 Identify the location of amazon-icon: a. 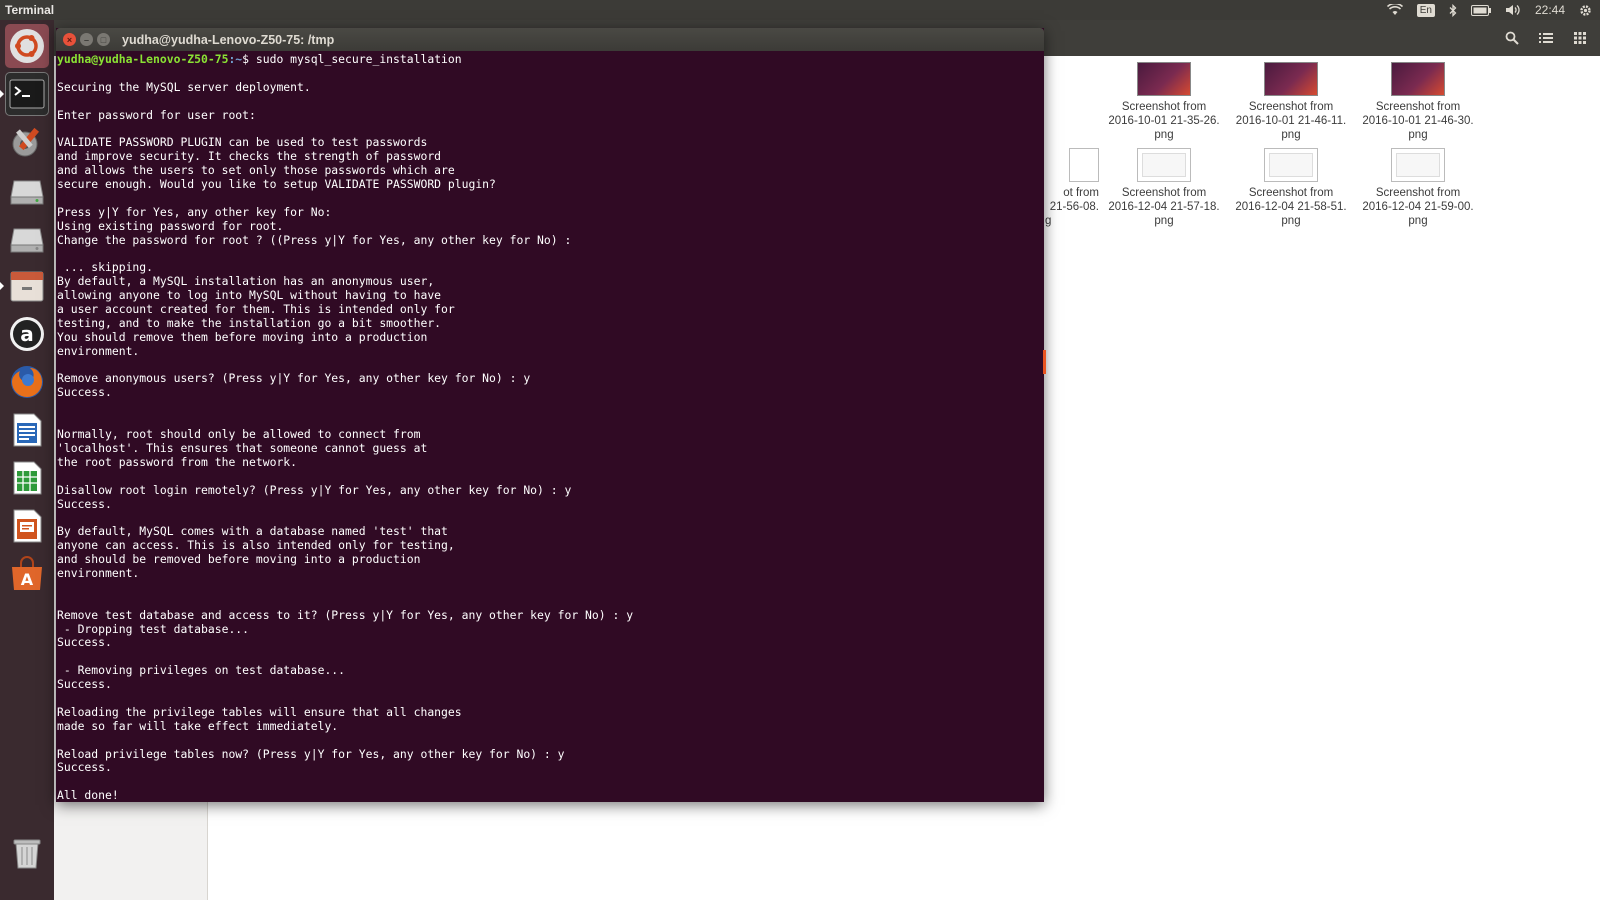
(27, 334).